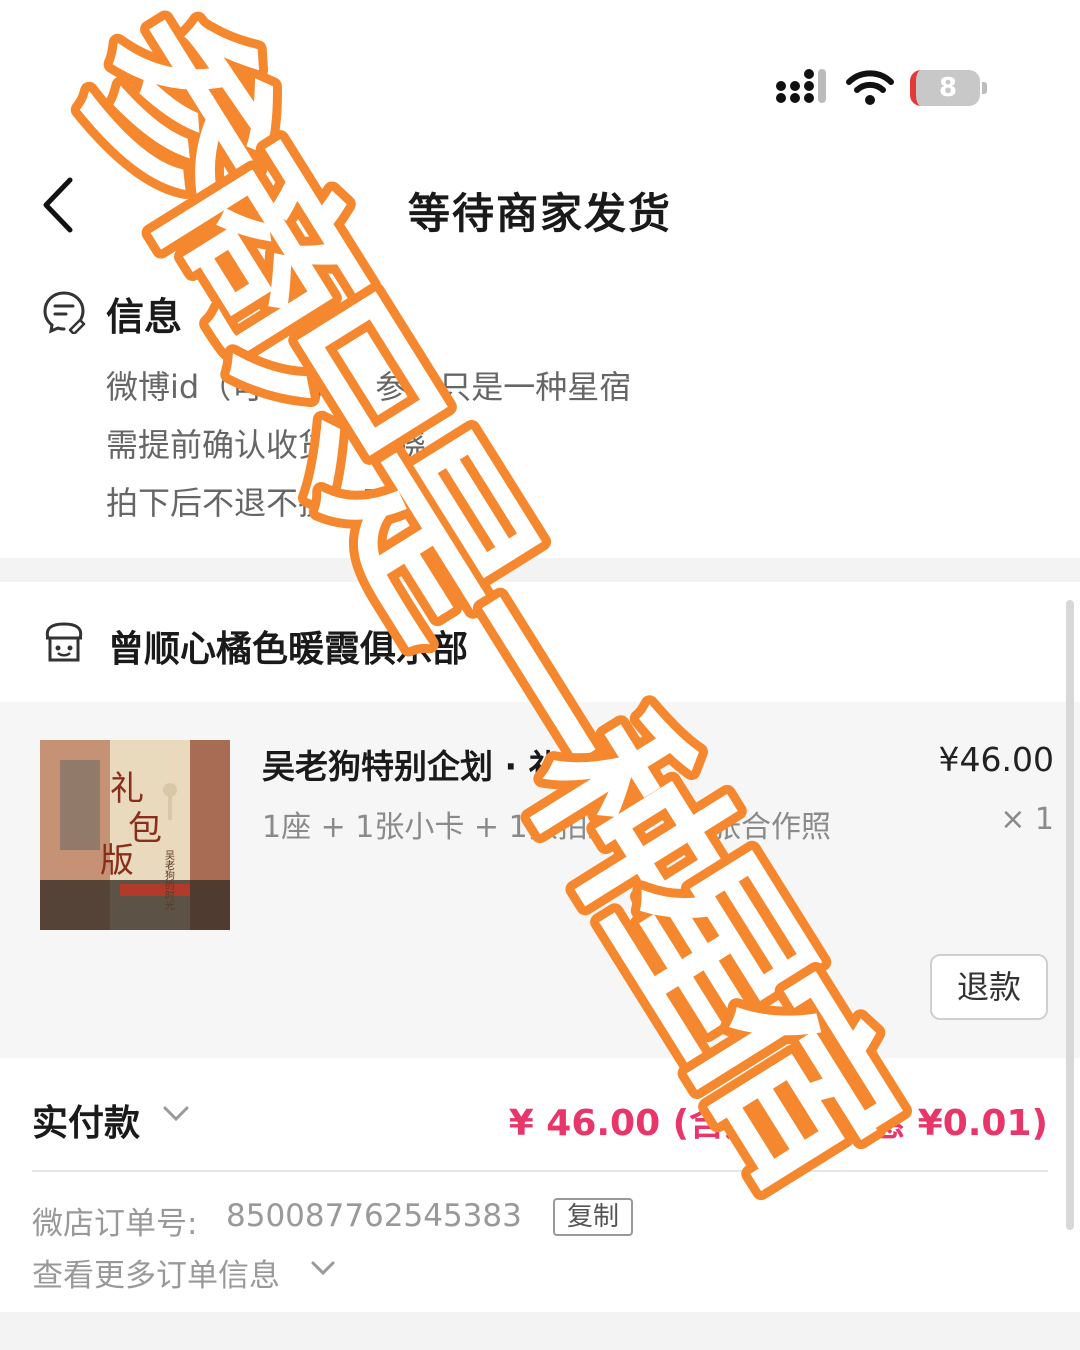  What do you see at coordinates (540, 75) in the screenshot?
I see `status-bar: 8` at bounding box center [540, 75].